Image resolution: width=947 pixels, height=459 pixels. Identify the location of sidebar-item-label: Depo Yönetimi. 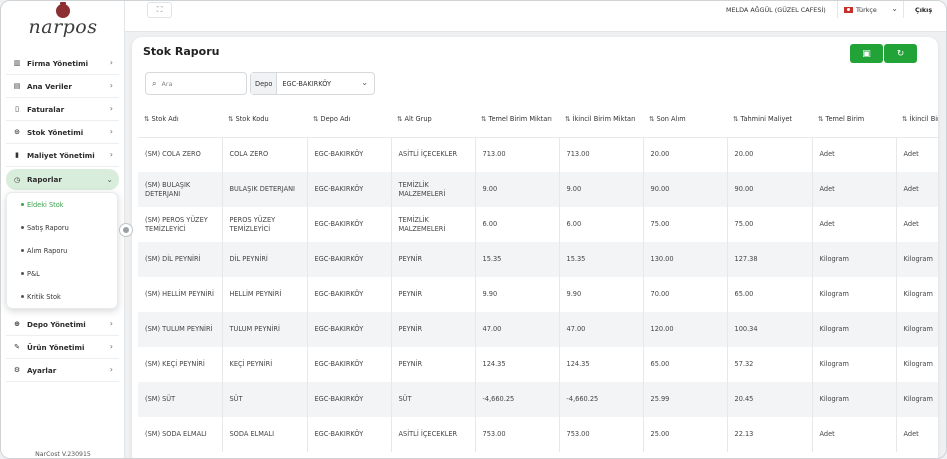
(56, 324).